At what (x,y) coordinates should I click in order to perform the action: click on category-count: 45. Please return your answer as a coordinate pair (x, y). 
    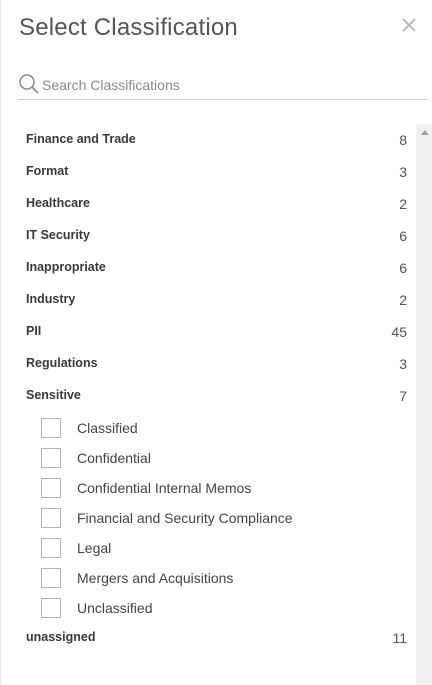
    Looking at the image, I should click on (399, 332).